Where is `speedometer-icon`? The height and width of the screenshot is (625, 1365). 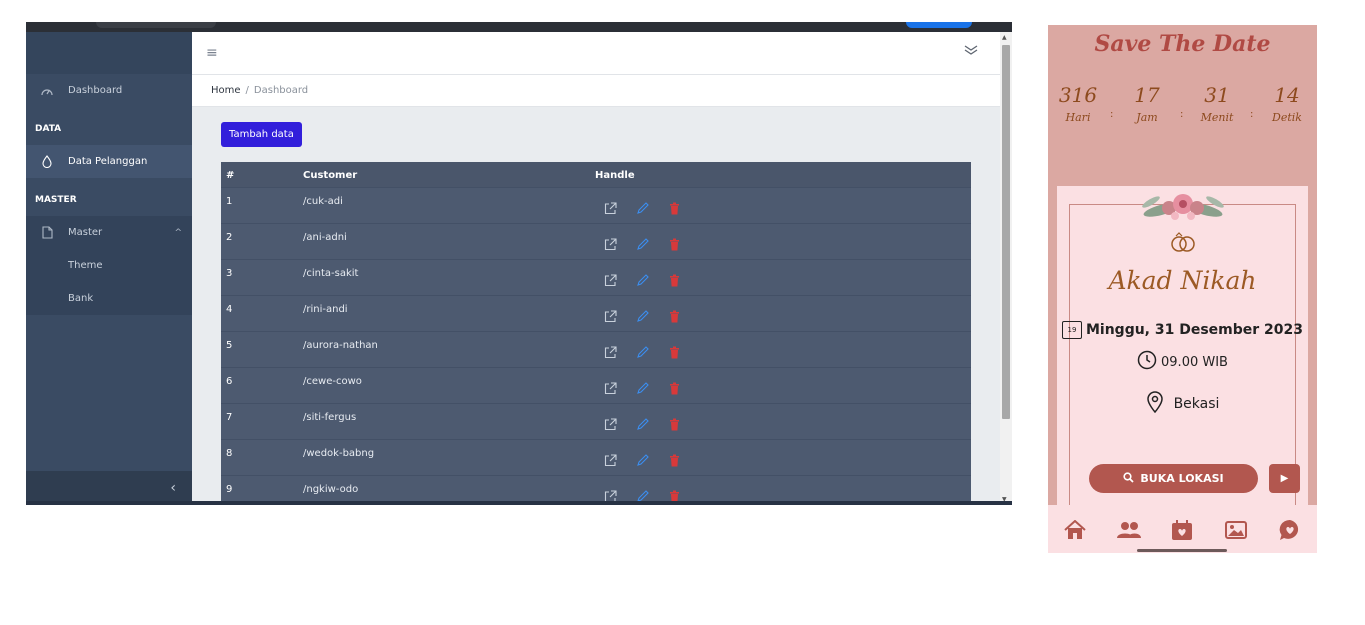 speedometer-icon is located at coordinates (47, 91).